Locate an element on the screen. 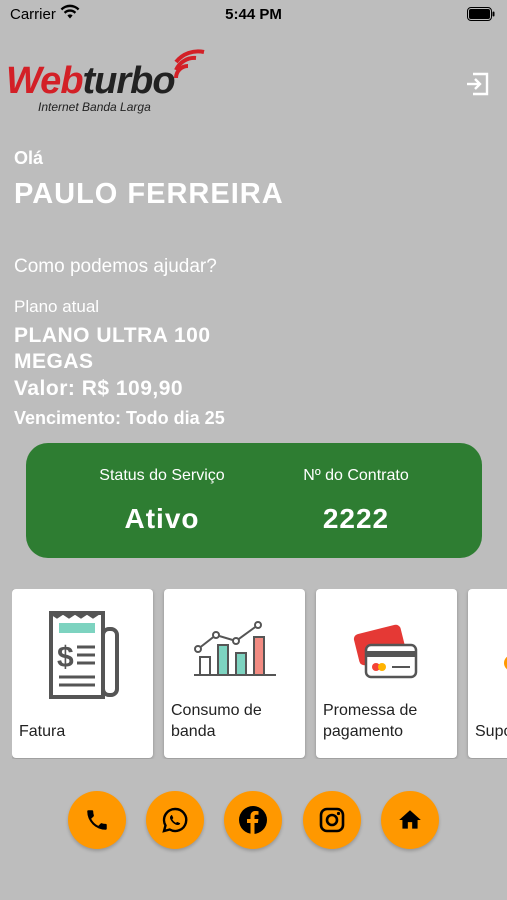 The image size is (507, 900). phone-icon is located at coordinates (97, 820).